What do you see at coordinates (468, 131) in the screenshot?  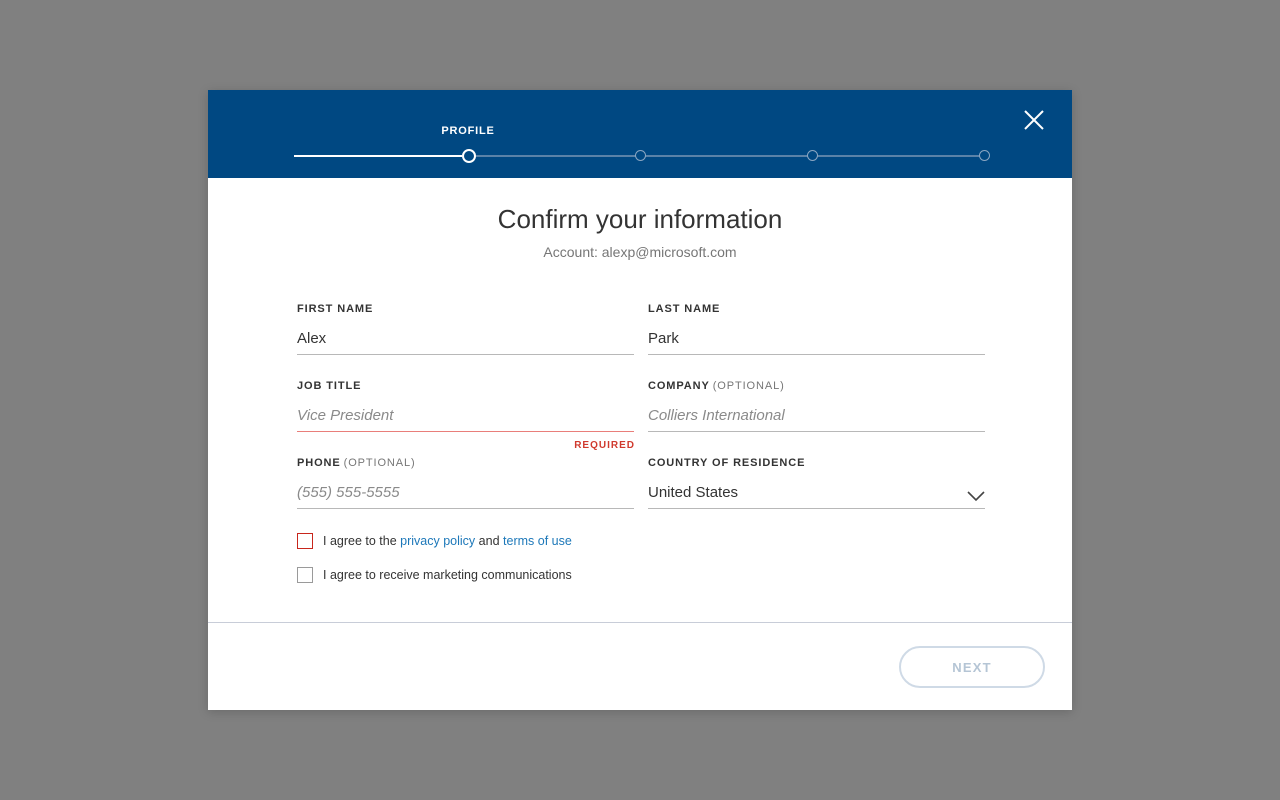 I see `current-step-label: PROFILE` at bounding box center [468, 131].